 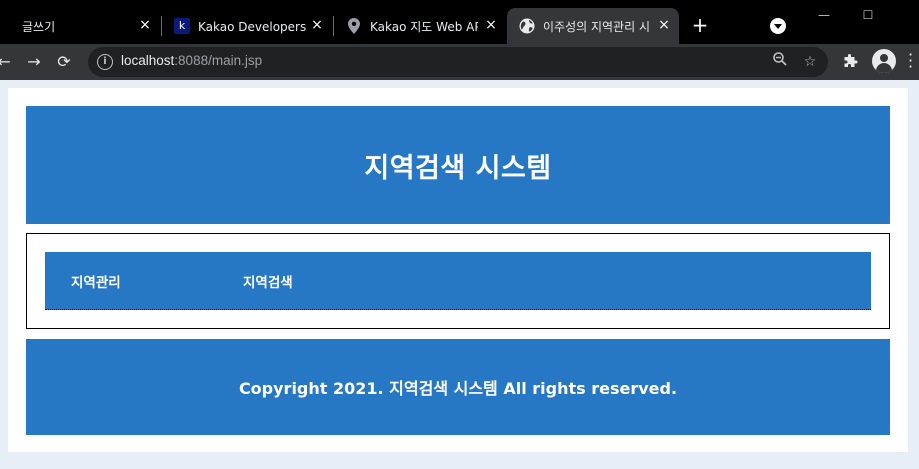 I want to click on tab-kakao-developers: k Kakao Developers 문 ×, so click(x=247, y=26).